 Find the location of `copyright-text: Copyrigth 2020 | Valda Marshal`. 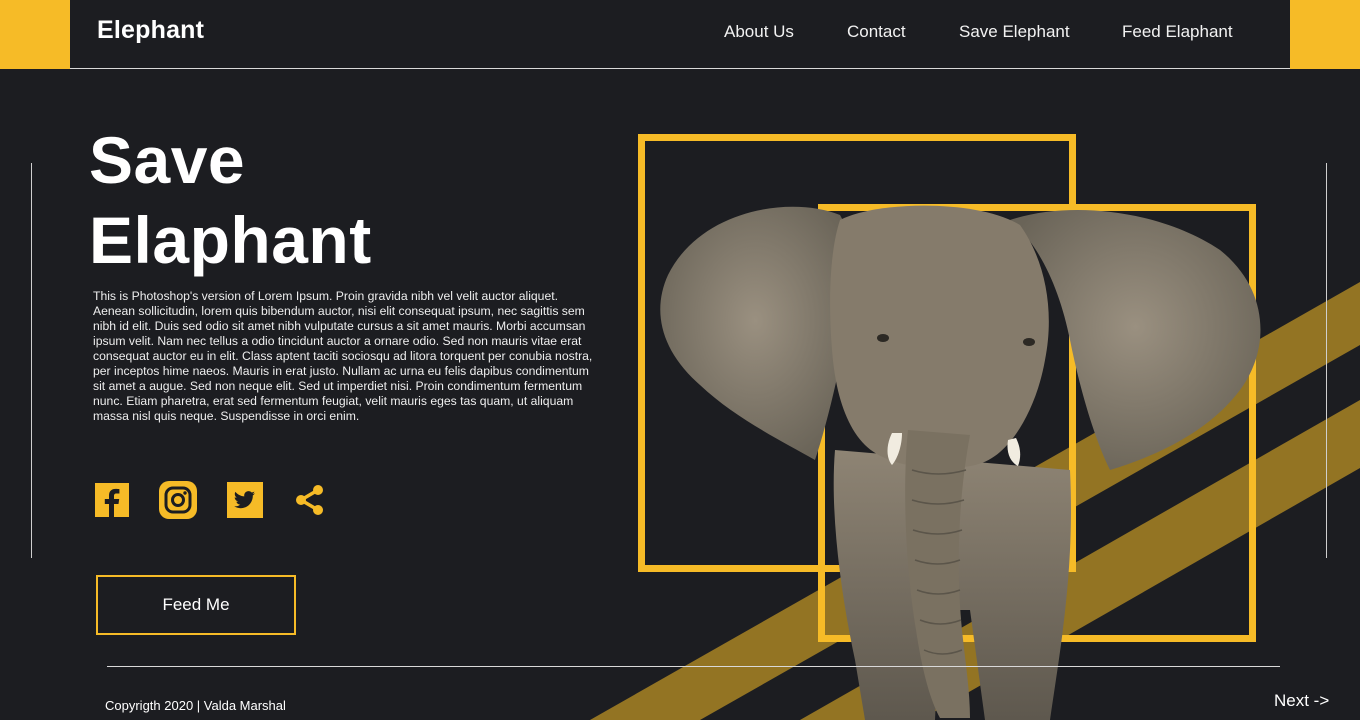

copyright-text: Copyrigth 2020 | Valda Marshal is located at coordinates (195, 705).